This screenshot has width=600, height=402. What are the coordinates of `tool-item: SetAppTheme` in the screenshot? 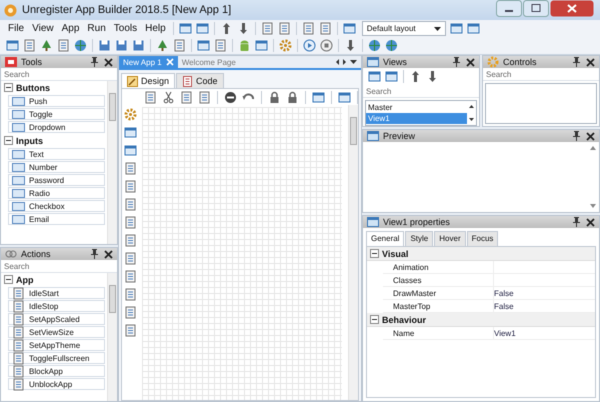 It's located at (56, 345).